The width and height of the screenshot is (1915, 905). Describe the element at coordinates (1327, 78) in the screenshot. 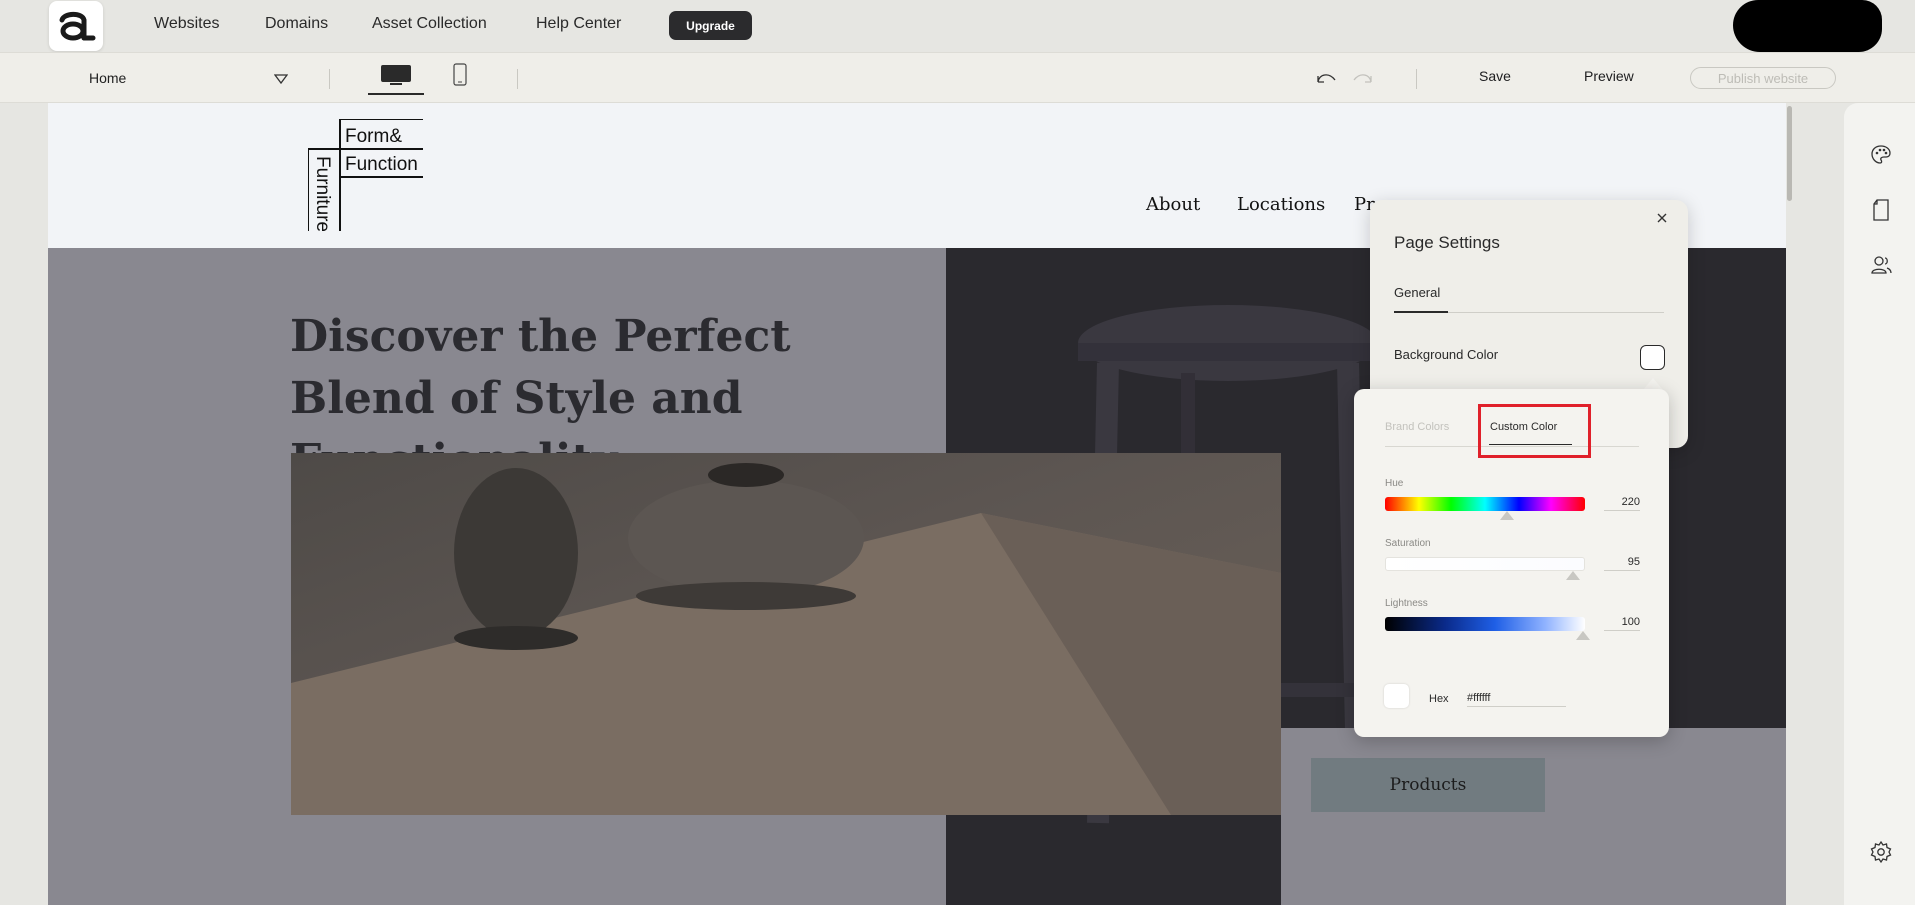

I see `undo-icon` at that location.